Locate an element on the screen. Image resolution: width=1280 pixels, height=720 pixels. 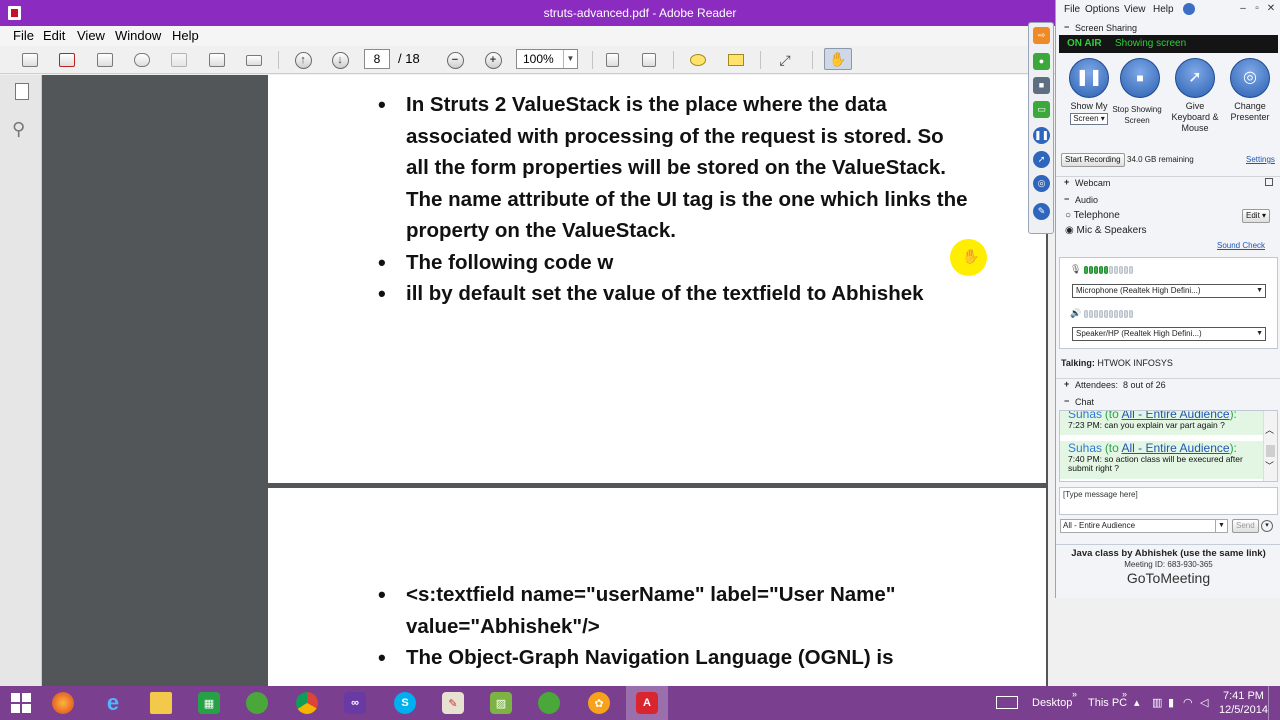
webcam-icon: ■ is located at coordinates (1041, 85).